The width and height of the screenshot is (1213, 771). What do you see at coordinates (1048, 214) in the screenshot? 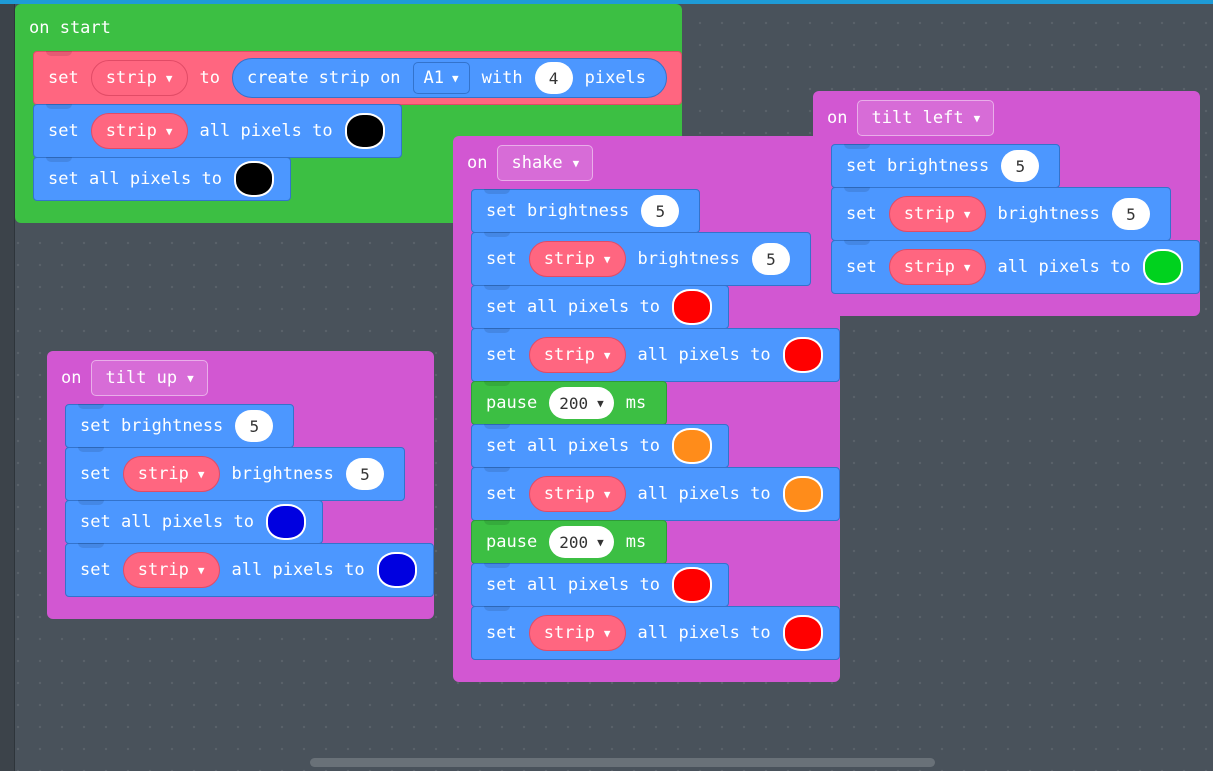
I see `brightness-label: brightness` at bounding box center [1048, 214].